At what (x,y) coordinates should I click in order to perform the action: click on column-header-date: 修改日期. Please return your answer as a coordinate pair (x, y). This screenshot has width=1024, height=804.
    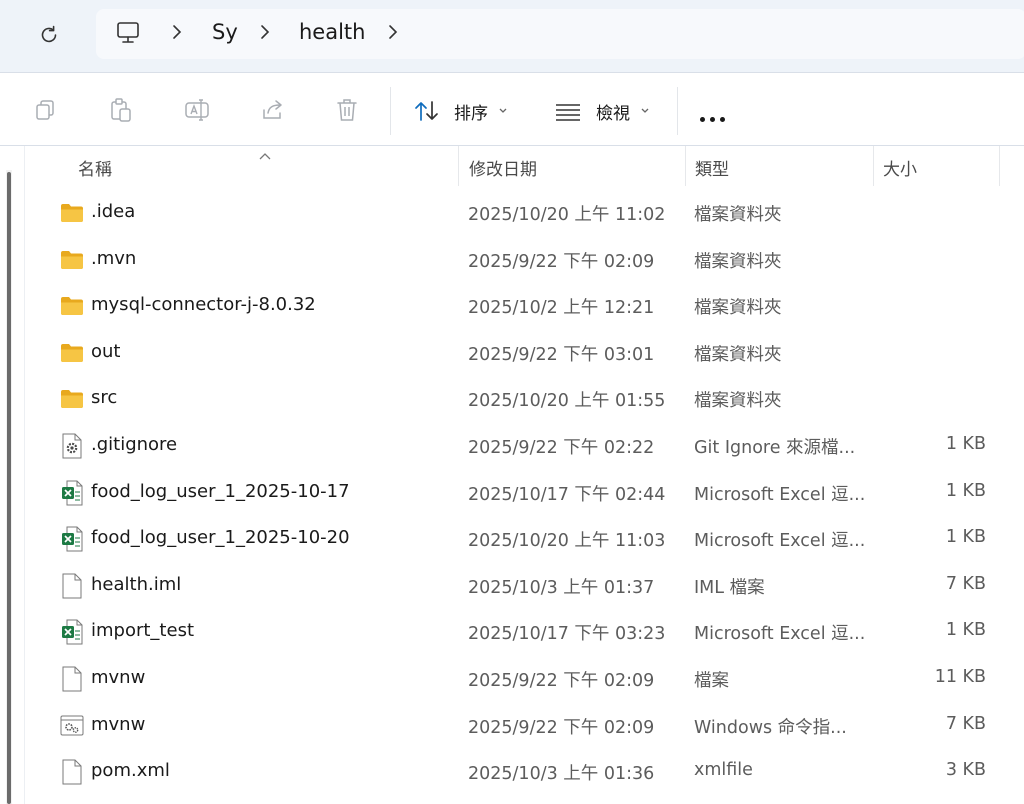
    Looking at the image, I should click on (572, 166).